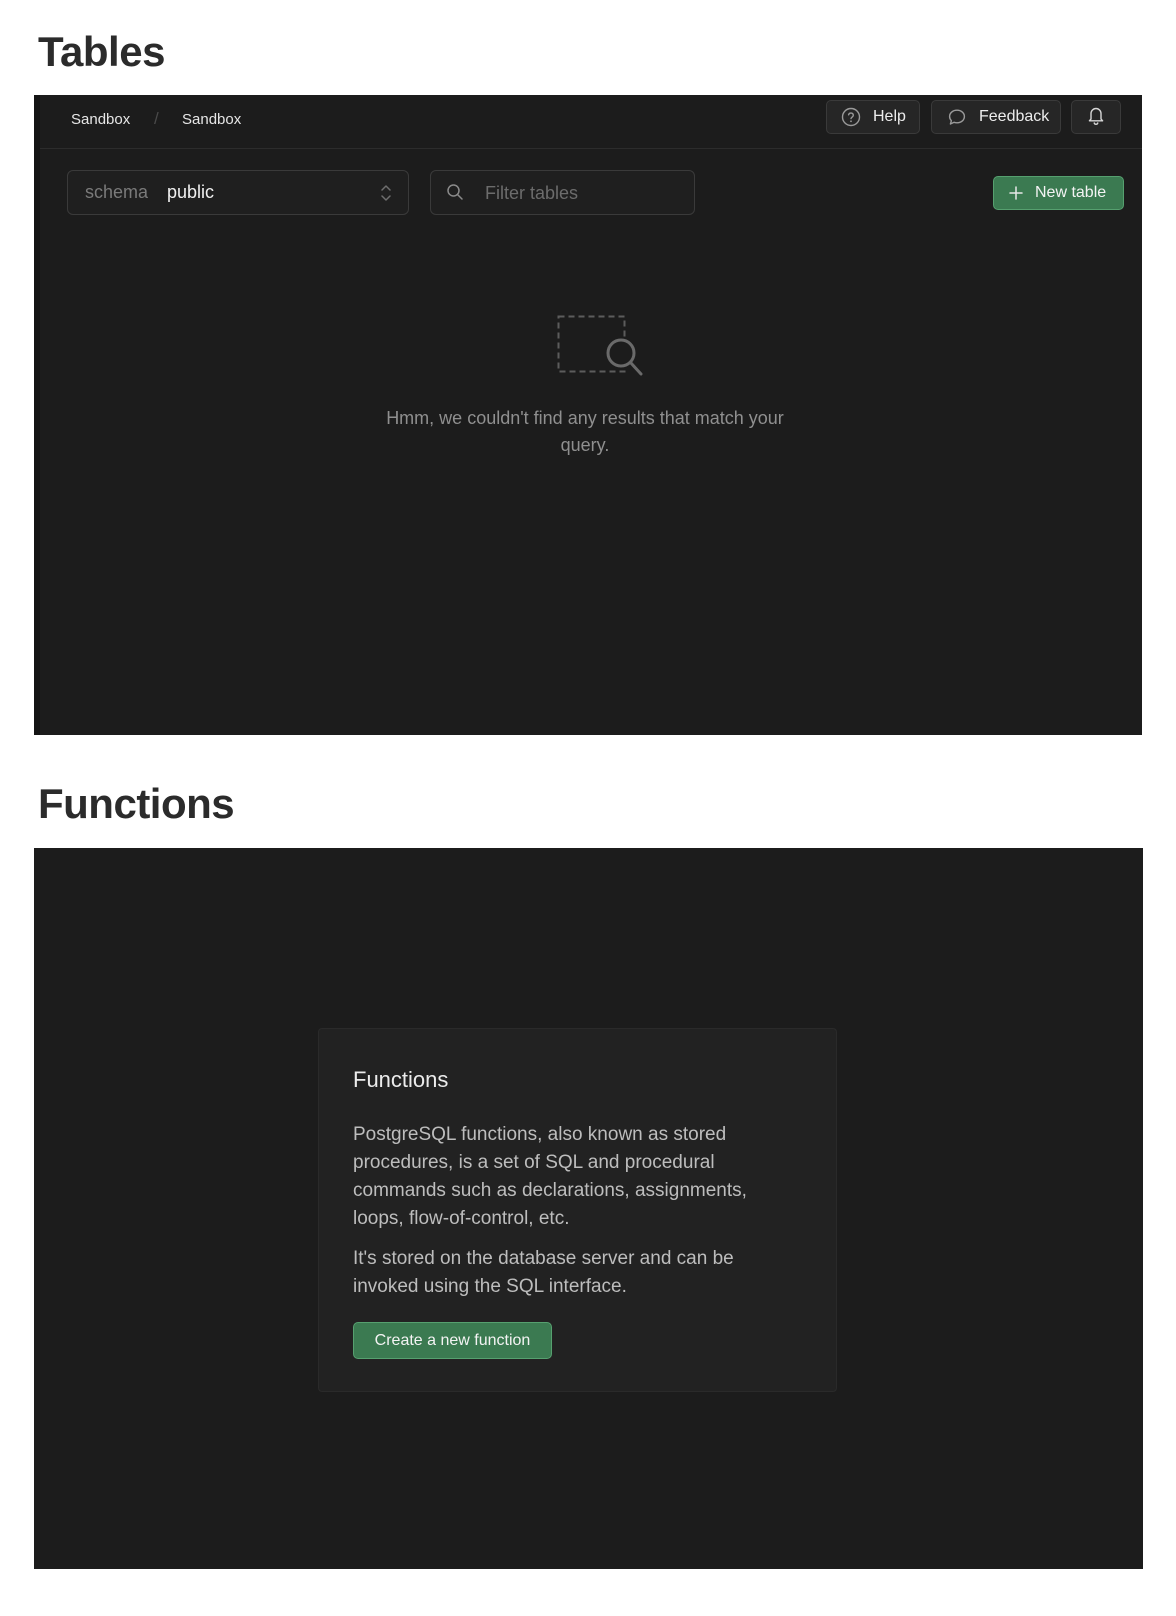 The height and width of the screenshot is (1616, 1176). What do you see at coordinates (591, 122) in the screenshot?
I see `top-bar: Sandbox / Sandbox Help Feedback` at bounding box center [591, 122].